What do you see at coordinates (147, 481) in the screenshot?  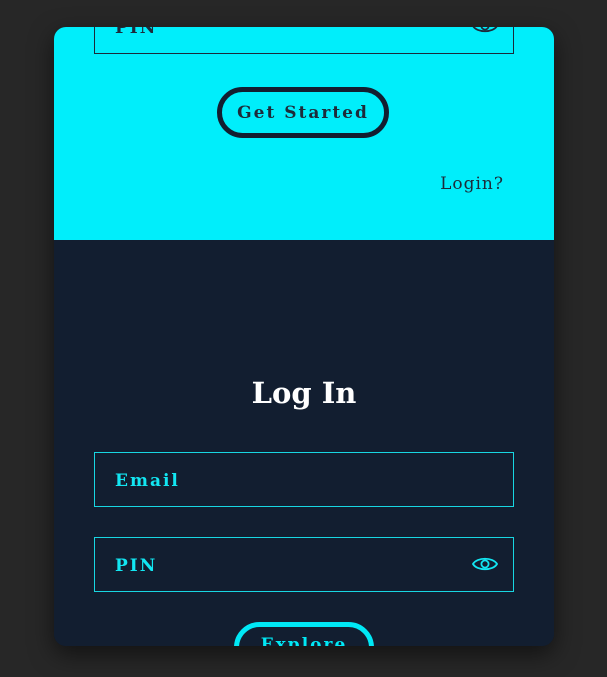 I see `email-label: Email` at bounding box center [147, 481].